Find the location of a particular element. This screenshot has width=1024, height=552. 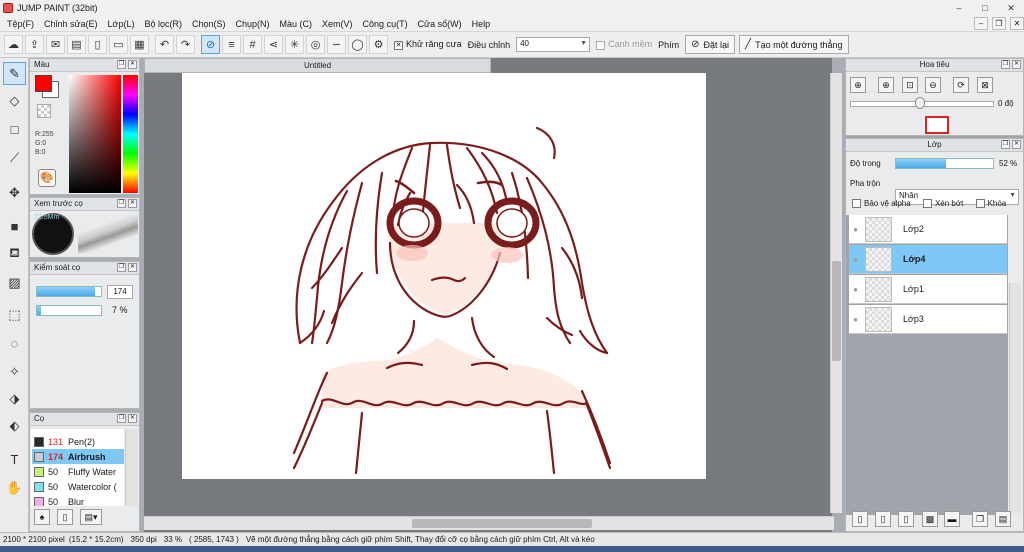

layer-item-2: ● Lớp2 is located at coordinates (928, 229).